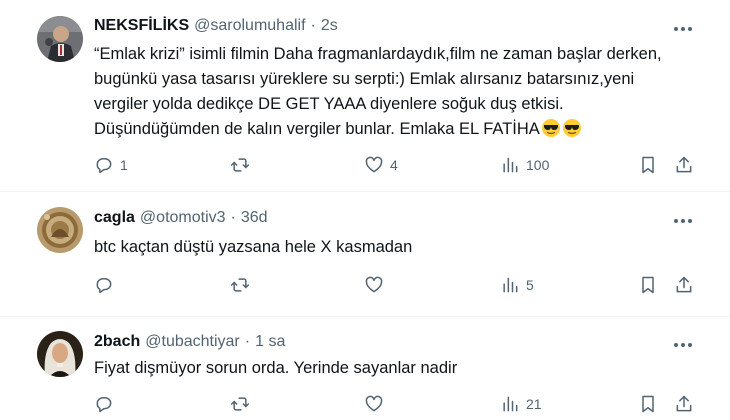 The width and height of the screenshot is (730, 420). I want to click on like-button: 4, so click(381, 165).